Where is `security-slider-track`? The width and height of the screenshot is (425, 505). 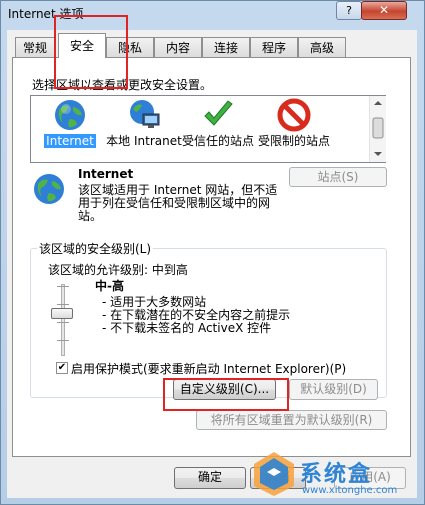
security-slider-track is located at coordinates (63, 320).